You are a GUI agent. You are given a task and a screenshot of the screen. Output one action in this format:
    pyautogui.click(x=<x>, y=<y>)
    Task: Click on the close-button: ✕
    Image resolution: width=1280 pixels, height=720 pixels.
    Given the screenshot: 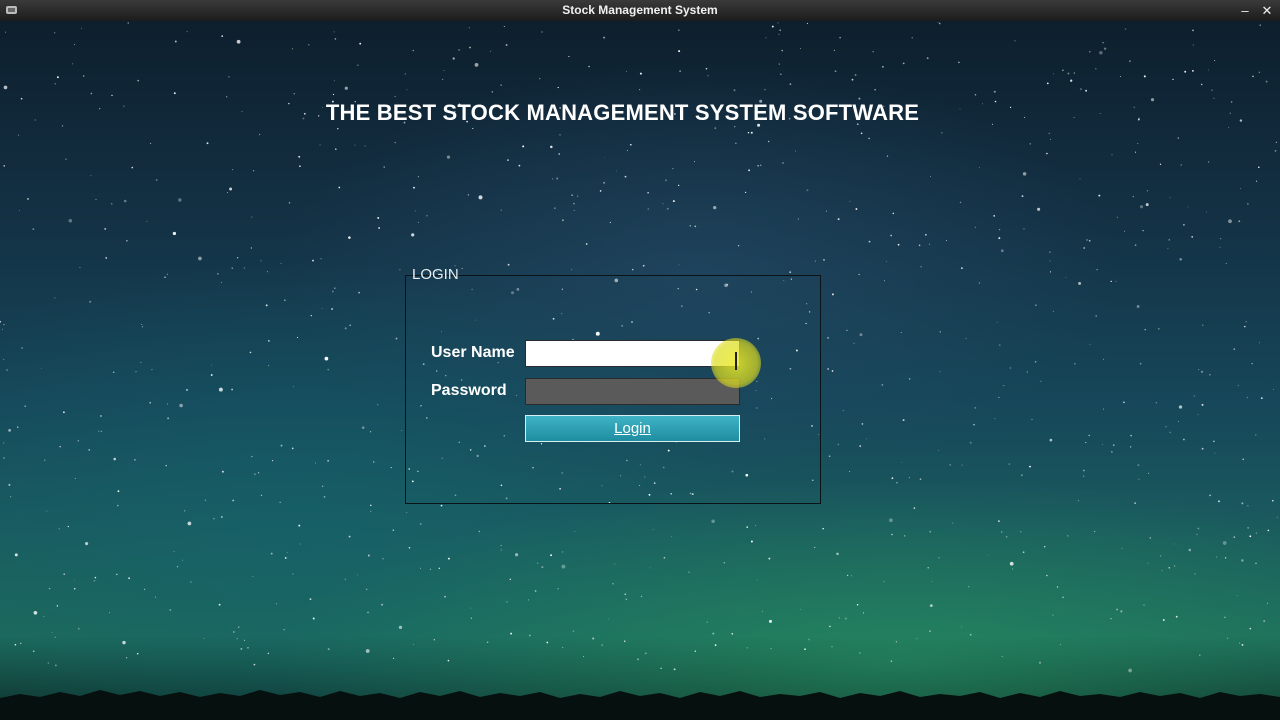 What is the action you would take?
    pyautogui.click(x=1267, y=10)
    